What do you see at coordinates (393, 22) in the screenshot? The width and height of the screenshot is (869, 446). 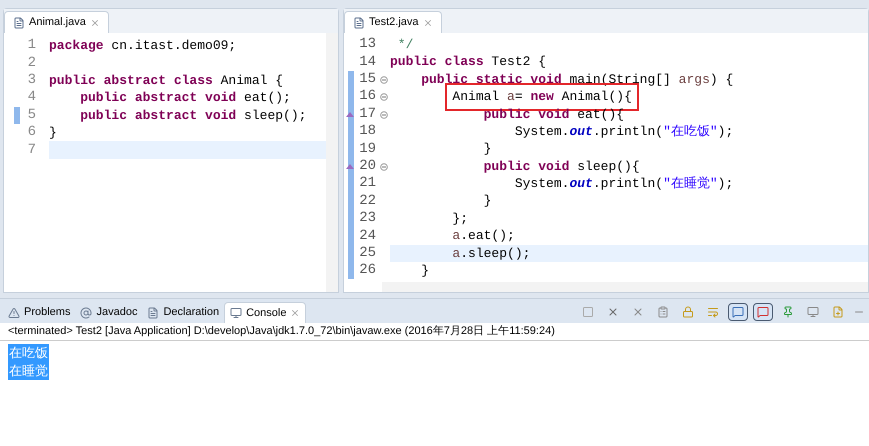 I see `editor-tab: Test2.java` at bounding box center [393, 22].